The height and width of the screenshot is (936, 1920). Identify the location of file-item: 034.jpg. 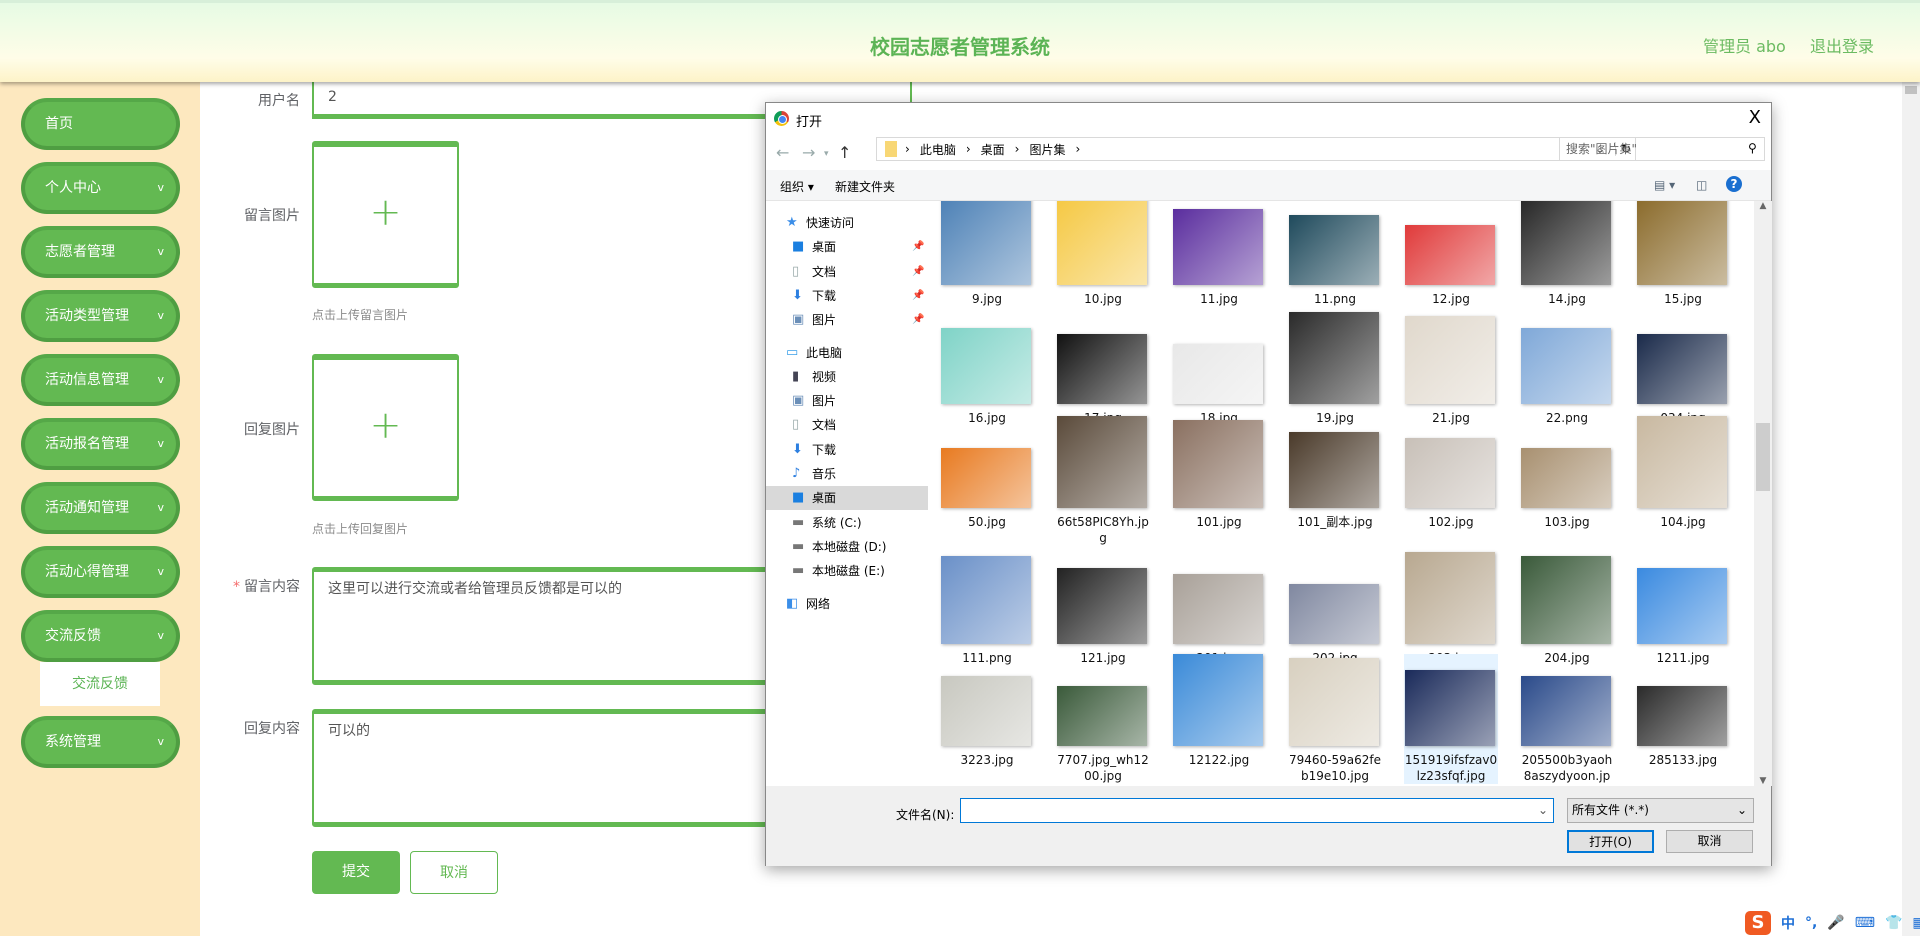
(1683, 369).